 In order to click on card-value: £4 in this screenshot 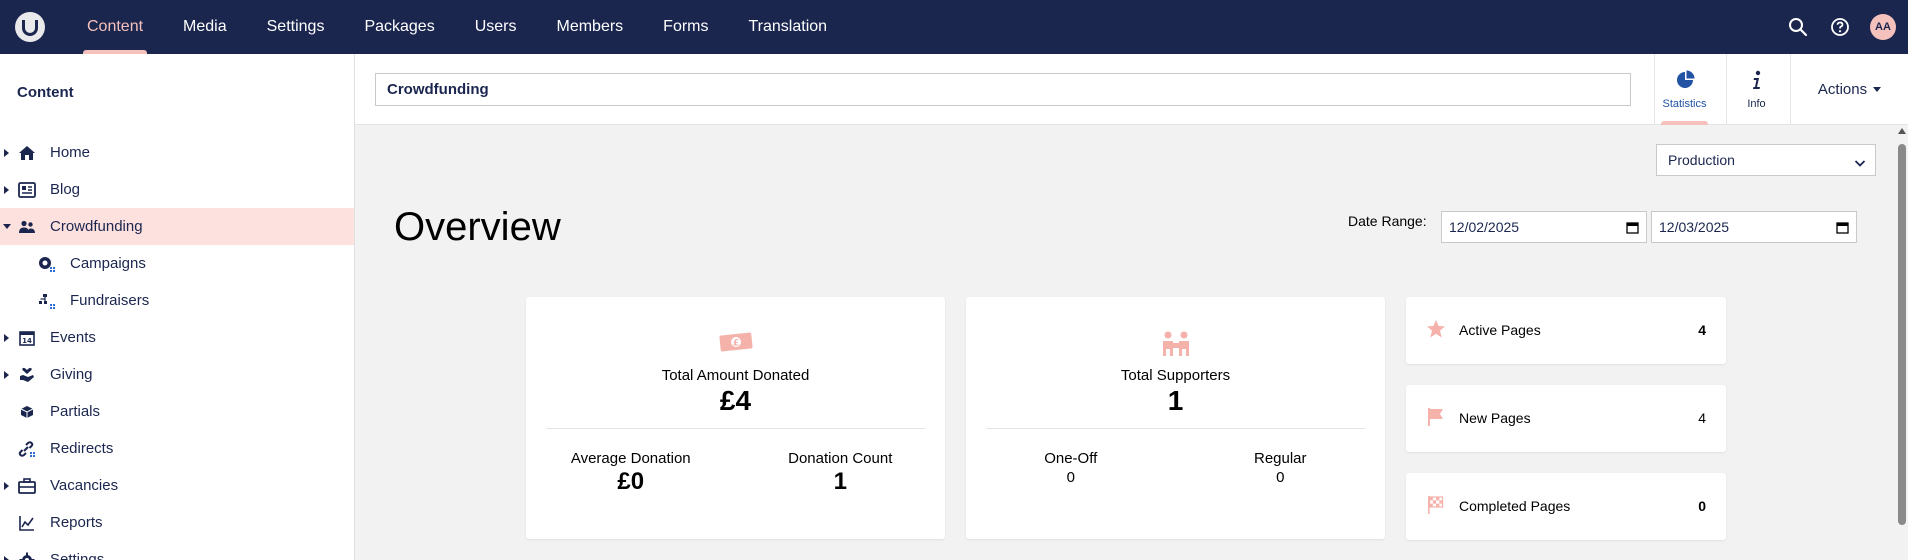, I will do `click(735, 400)`.